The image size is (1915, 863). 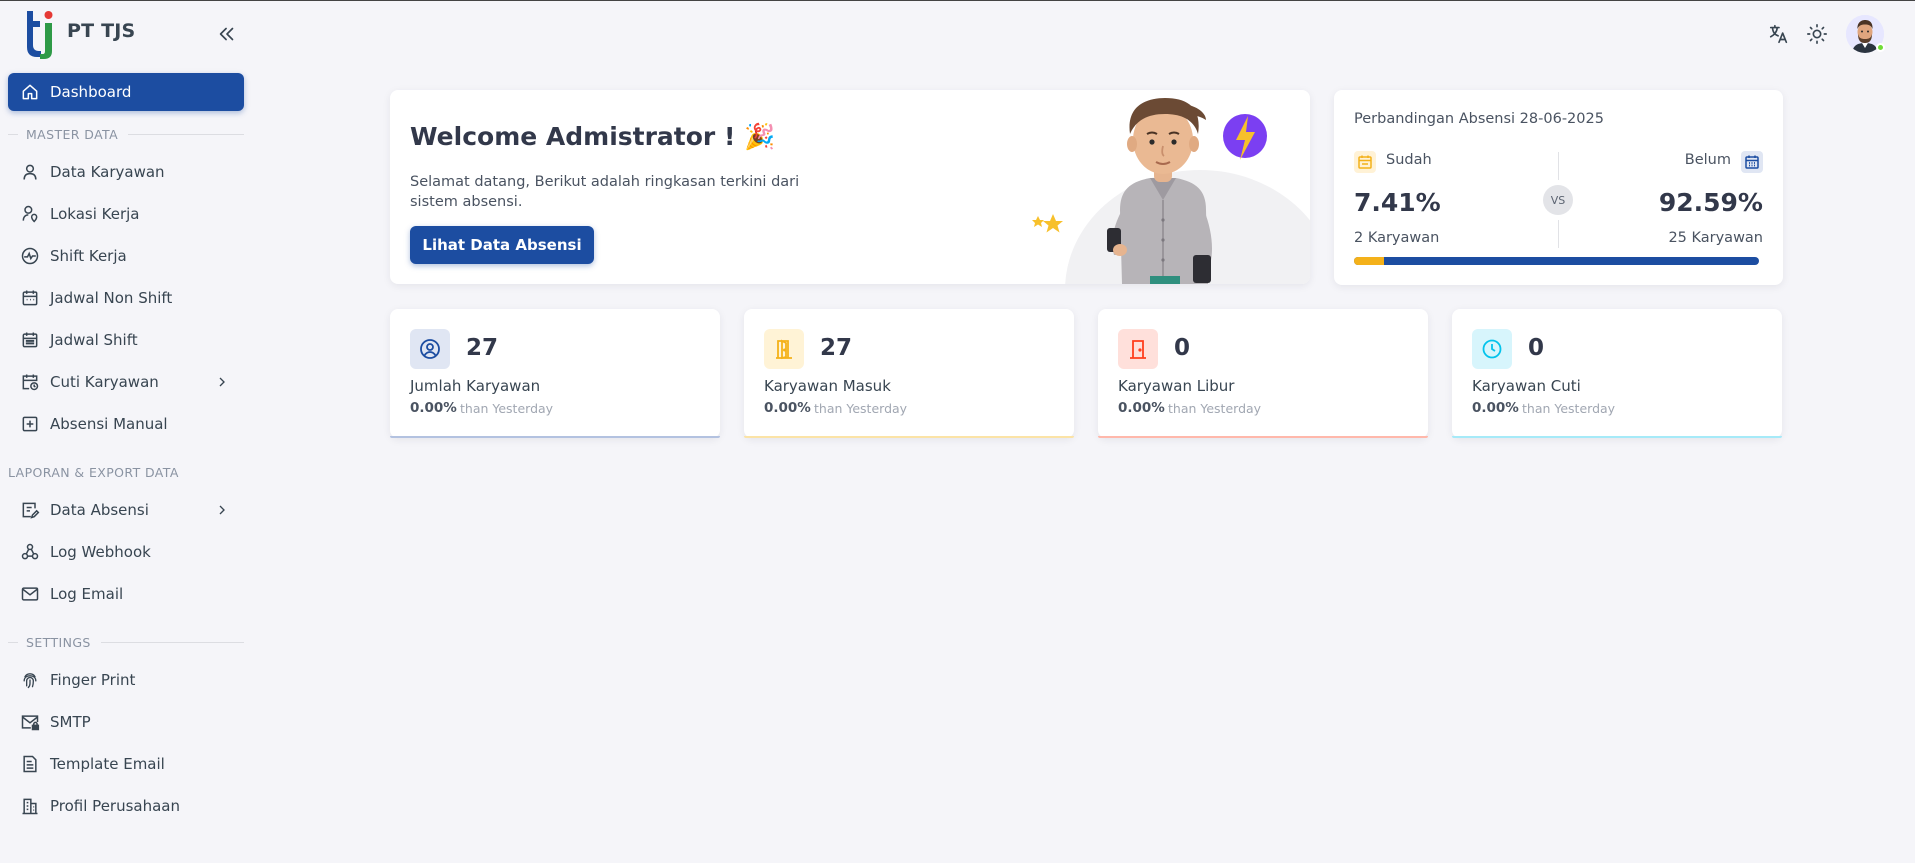 I want to click on sidebar-item-label: Template Email, so click(x=107, y=764).